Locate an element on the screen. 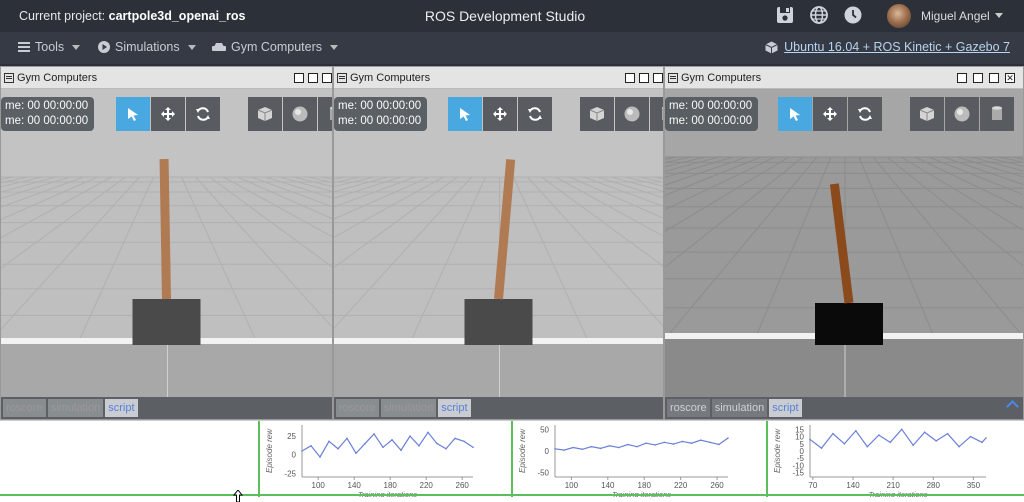 This screenshot has width=1024, height=502. gym-computers-menu: Gym Computers is located at coordinates (275, 47).